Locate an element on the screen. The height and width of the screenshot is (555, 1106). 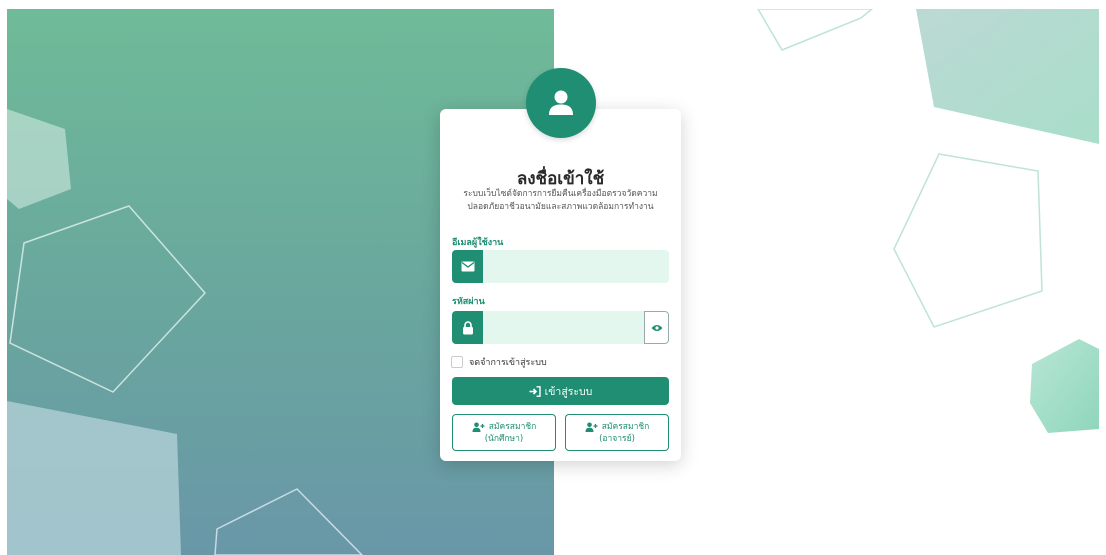
password-input is located at coordinates (563, 327).